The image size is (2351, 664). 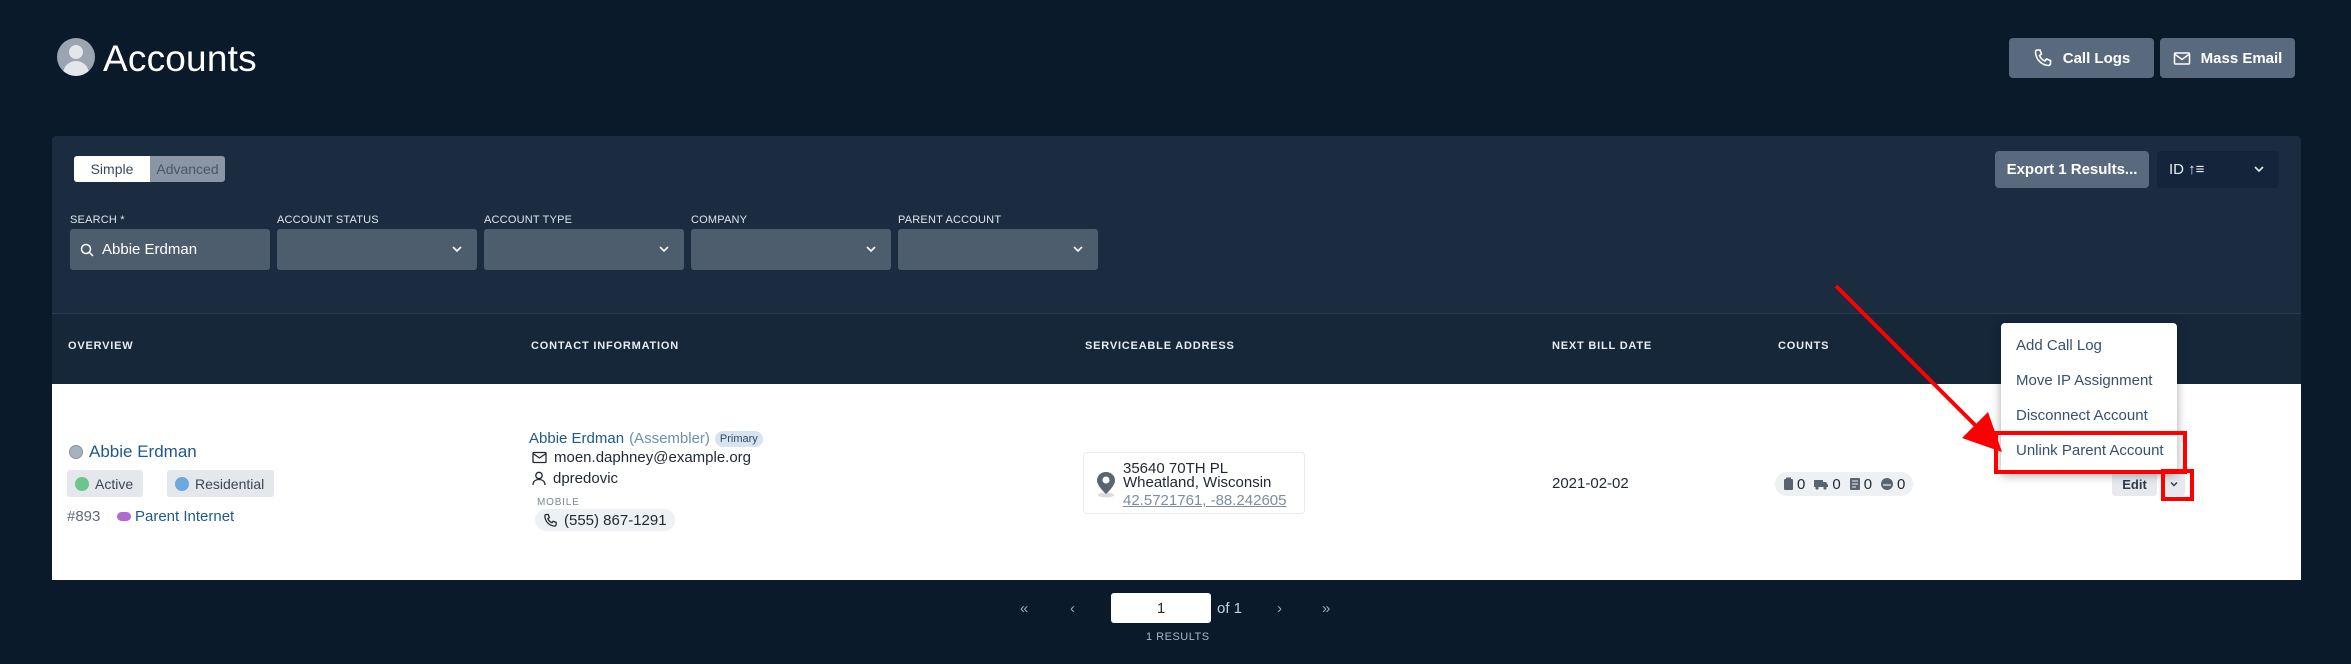 I want to click on account-status-label: ACCOUNT STATUS, so click(x=328, y=220).